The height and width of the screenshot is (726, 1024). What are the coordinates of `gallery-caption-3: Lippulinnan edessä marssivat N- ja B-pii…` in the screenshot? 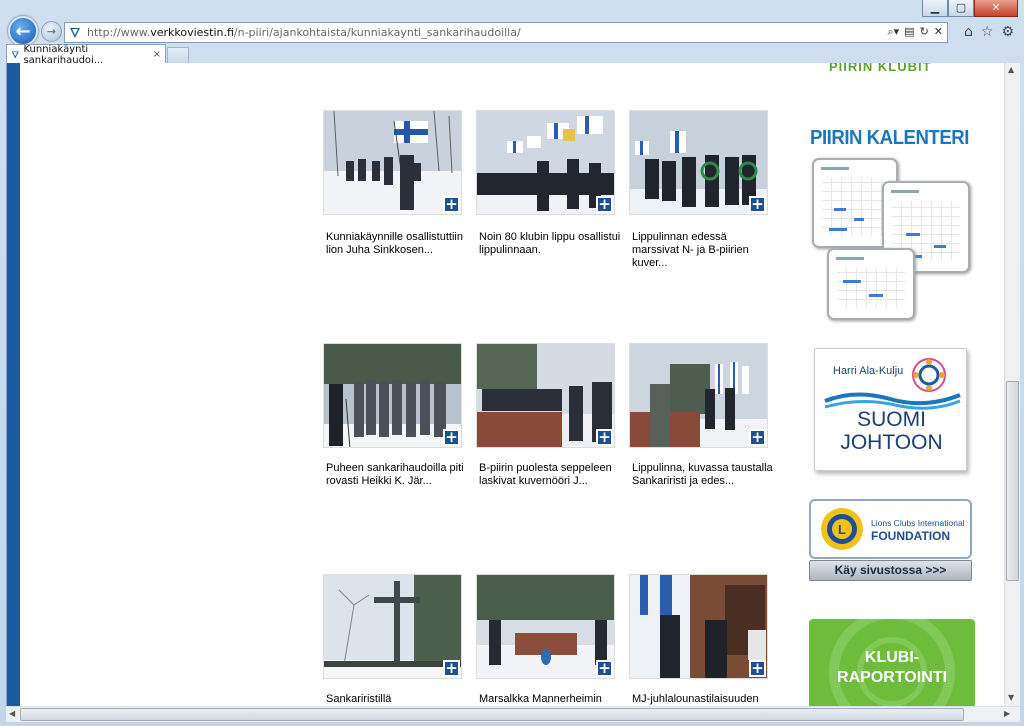 It's located at (703, 250).